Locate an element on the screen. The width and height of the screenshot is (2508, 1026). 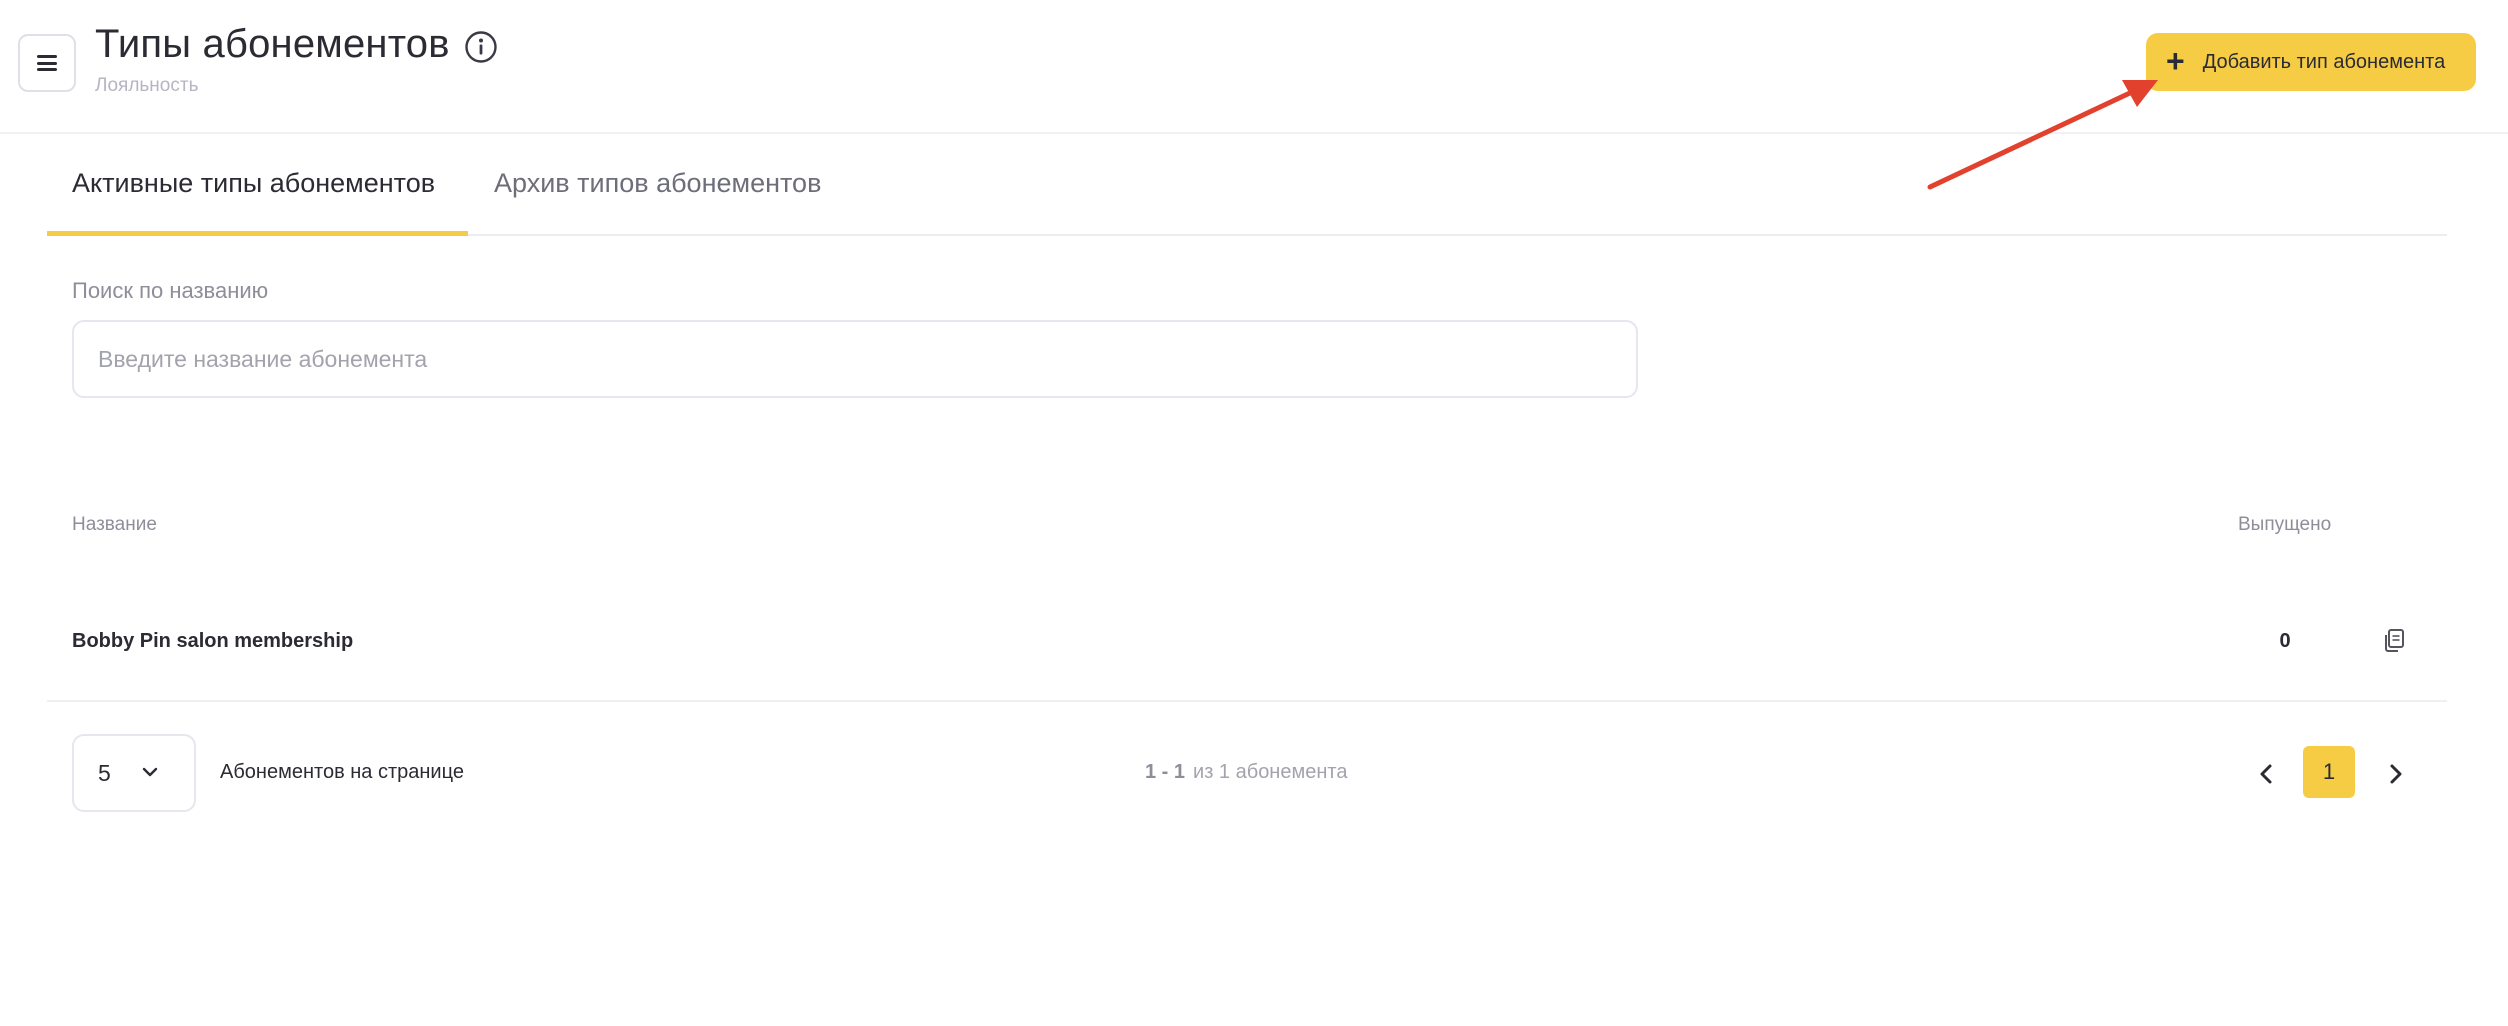
table-row: Bobby Pin salon membership 0 is located at coordinates (1247, 641).